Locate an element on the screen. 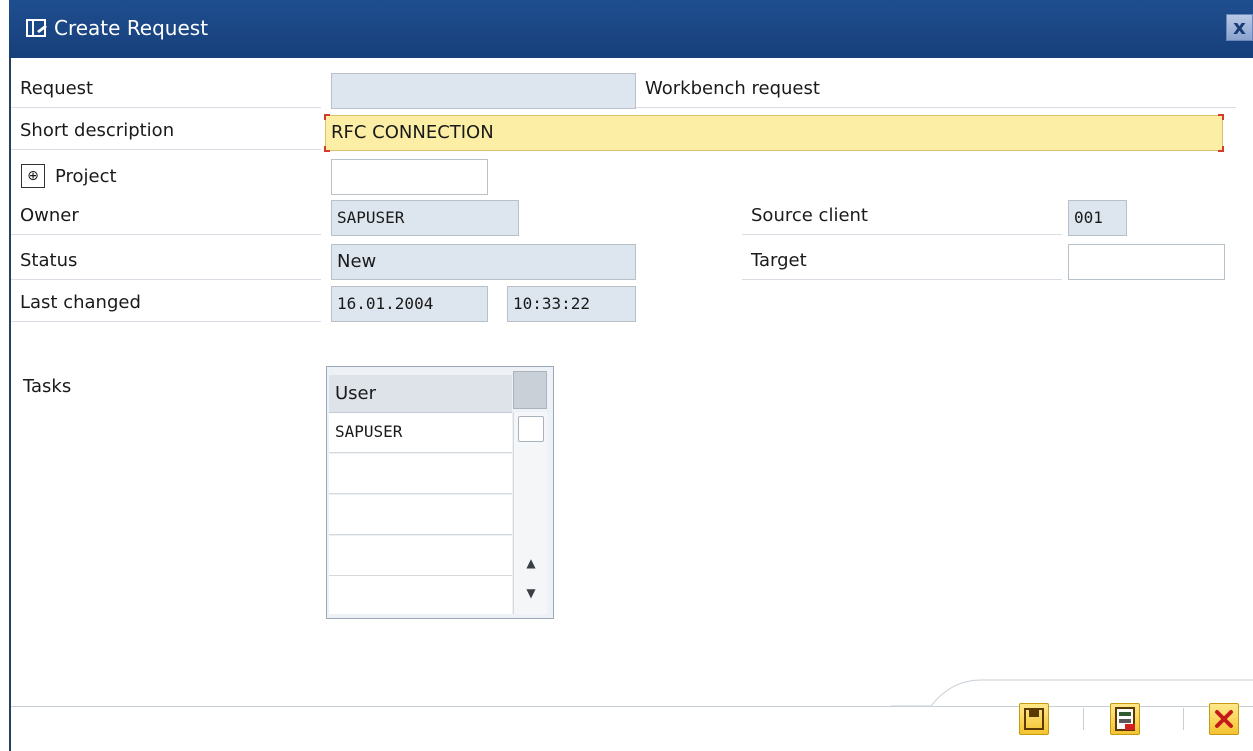  status-field: New is located at coordinates (483, 262).